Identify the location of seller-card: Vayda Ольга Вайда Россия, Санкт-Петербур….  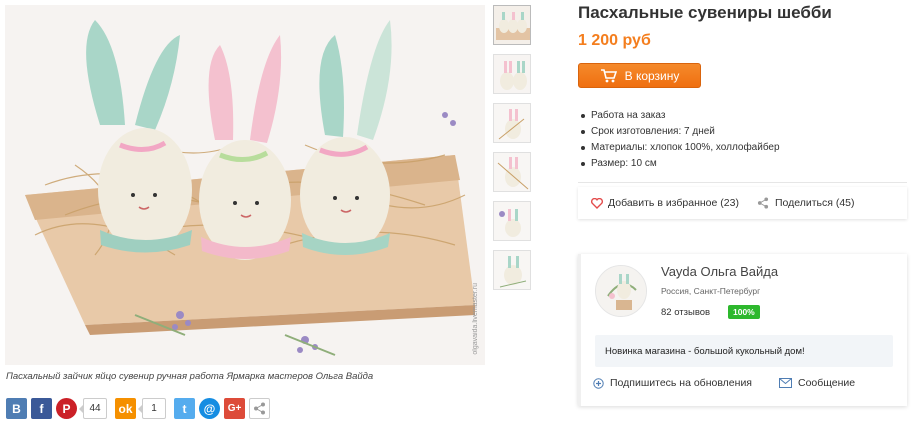
(742, 330).